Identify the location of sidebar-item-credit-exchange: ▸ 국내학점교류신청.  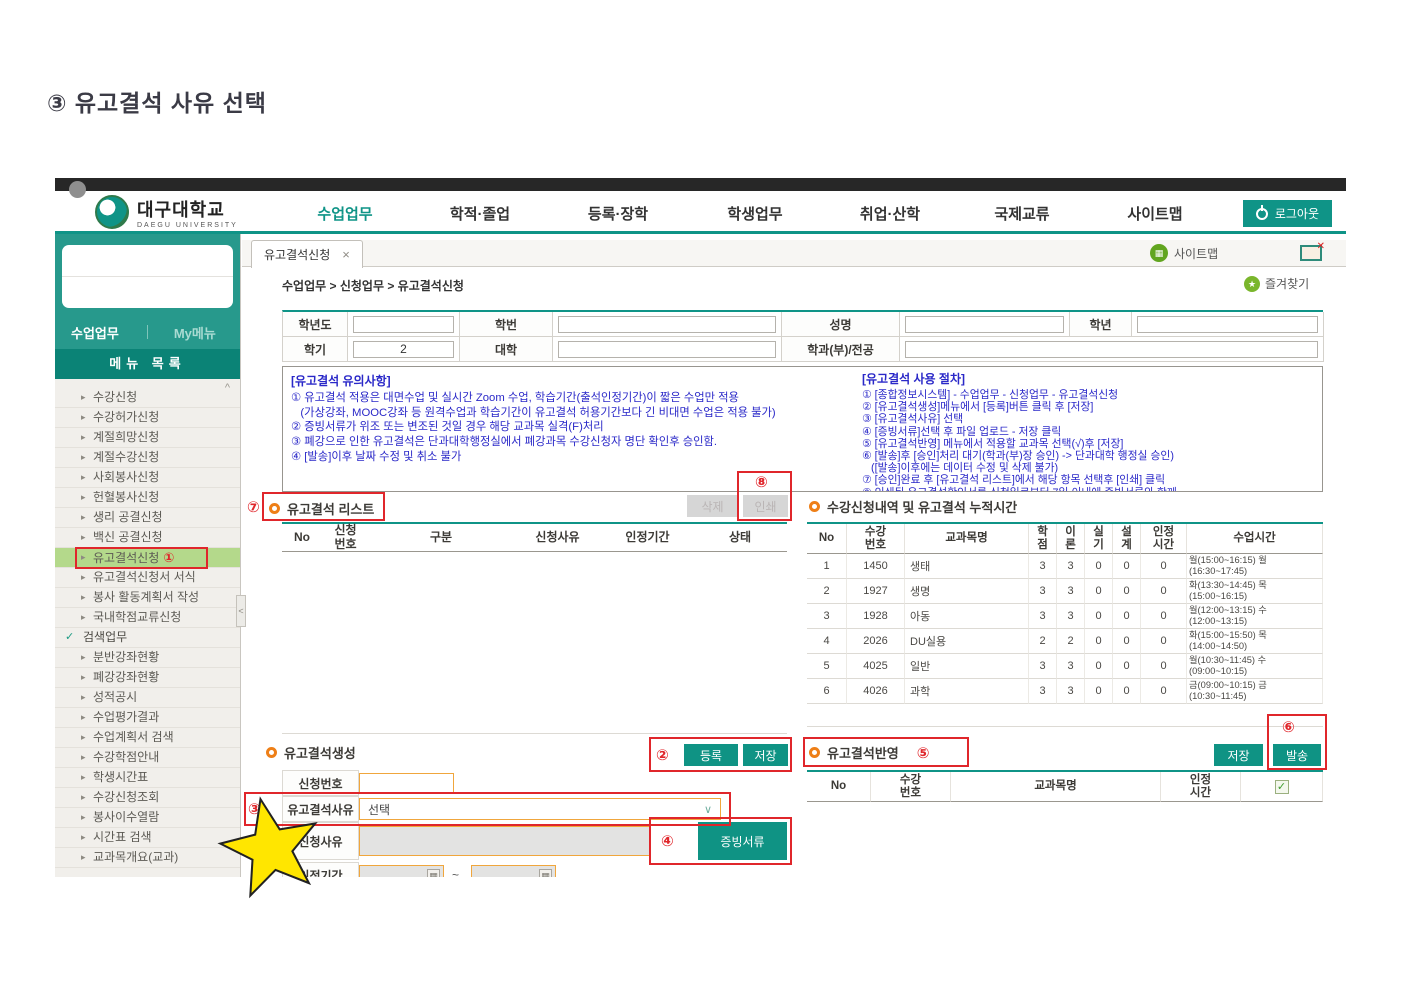
(147, 618).